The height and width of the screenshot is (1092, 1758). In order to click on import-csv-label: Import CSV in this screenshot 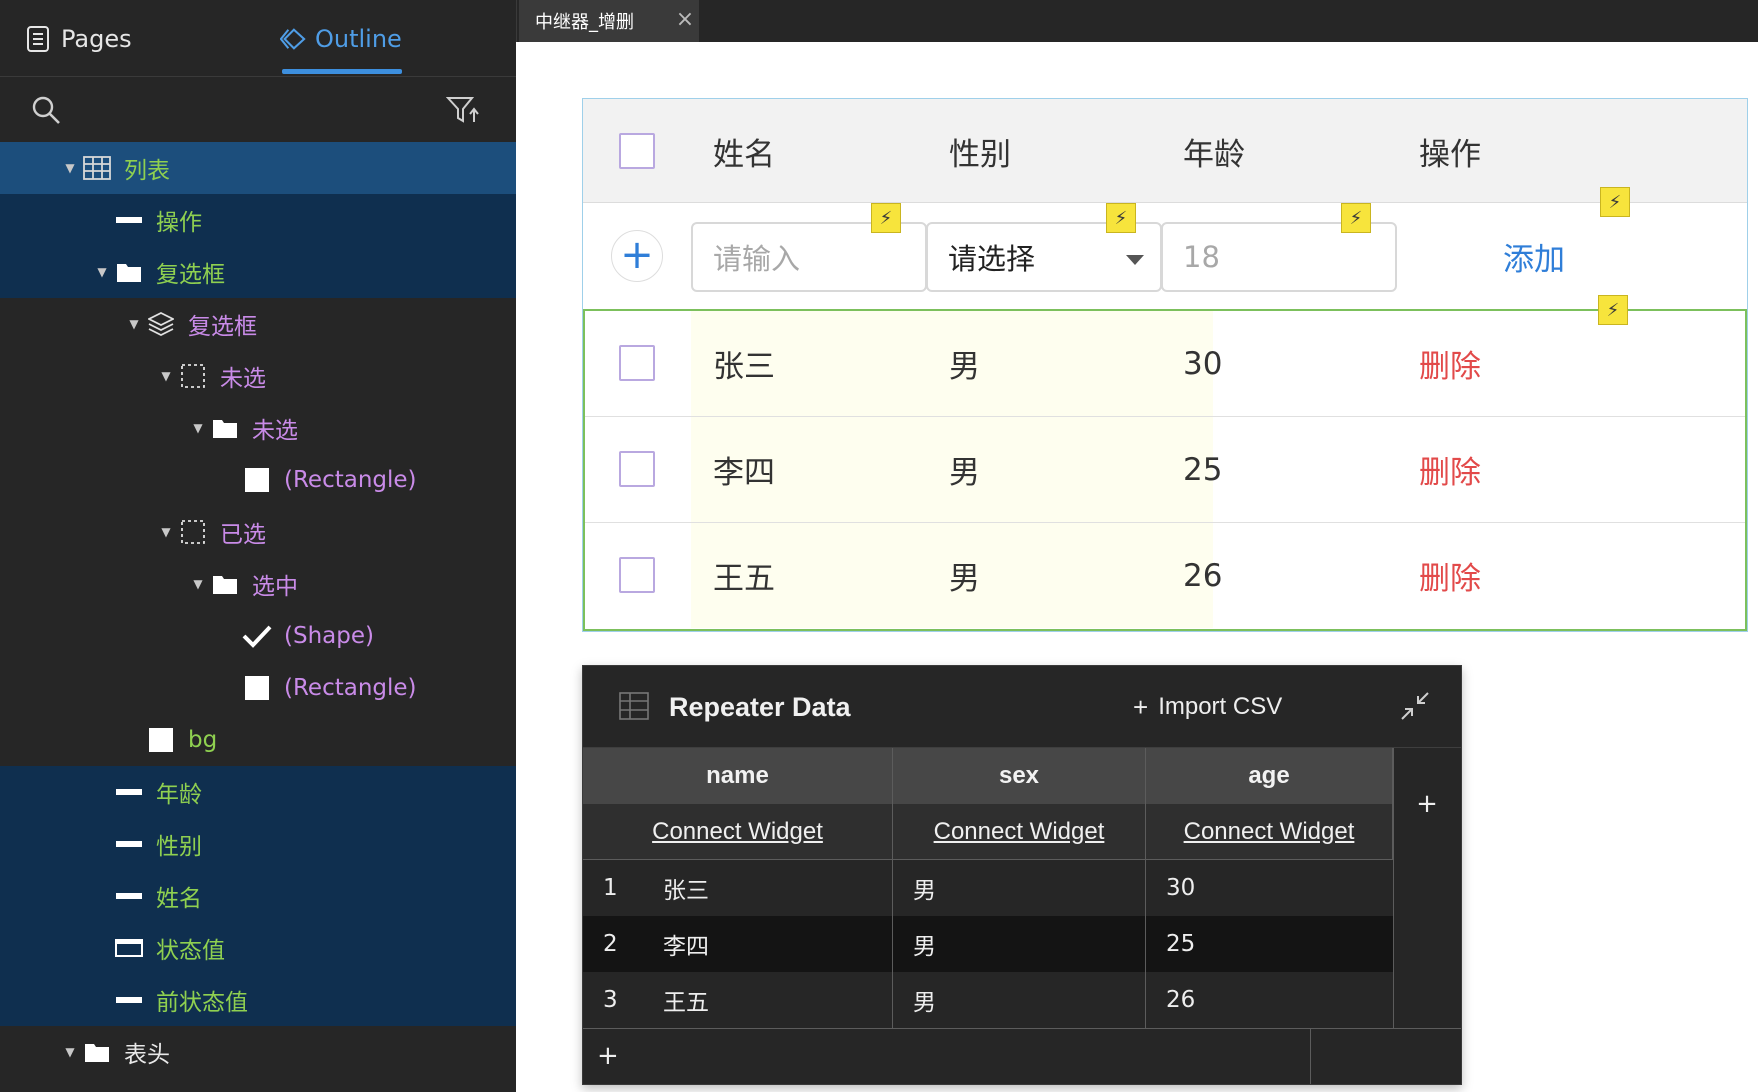, I will do `click(1220, 706)`.